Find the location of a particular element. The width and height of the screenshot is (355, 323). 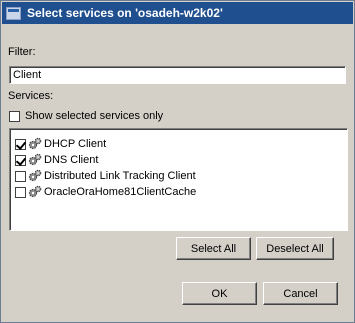

select-all-button: Select All is located at coordinates (213, 248).